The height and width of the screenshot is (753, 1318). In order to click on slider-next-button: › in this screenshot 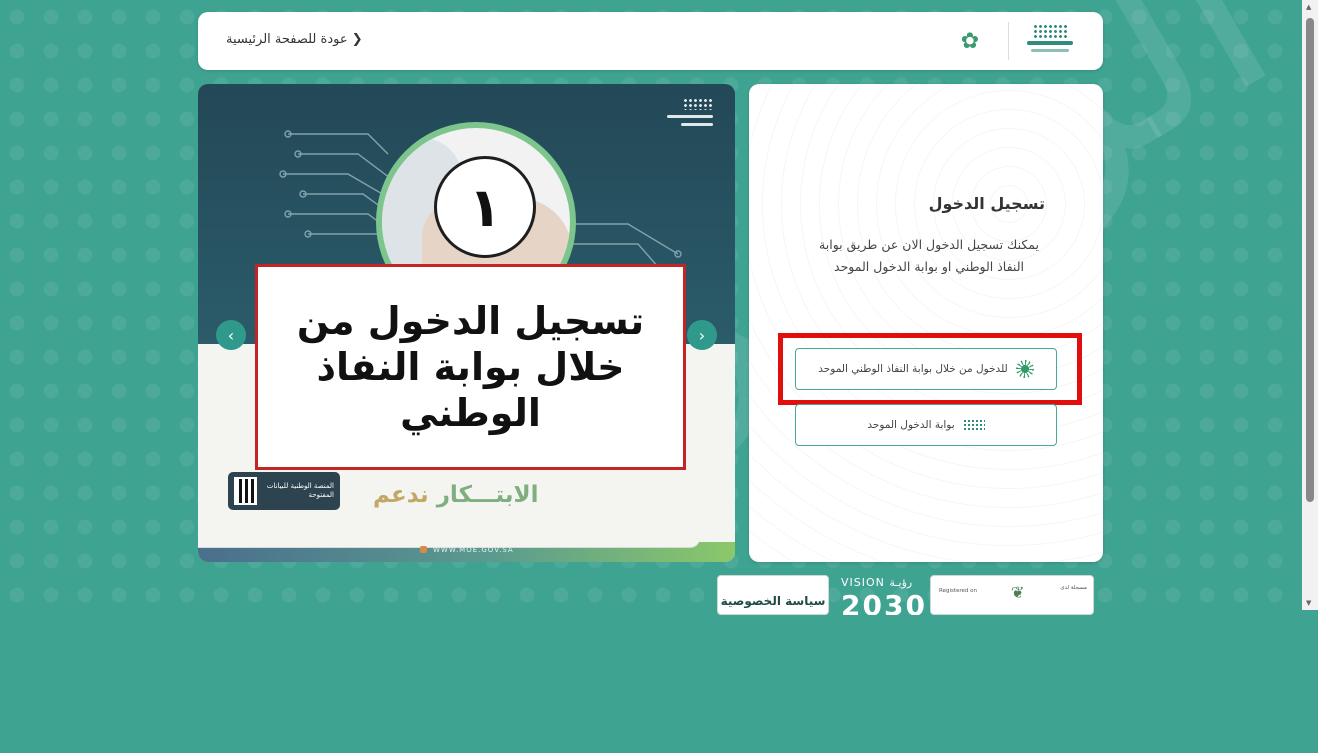, I will do `click(702, 335)`.